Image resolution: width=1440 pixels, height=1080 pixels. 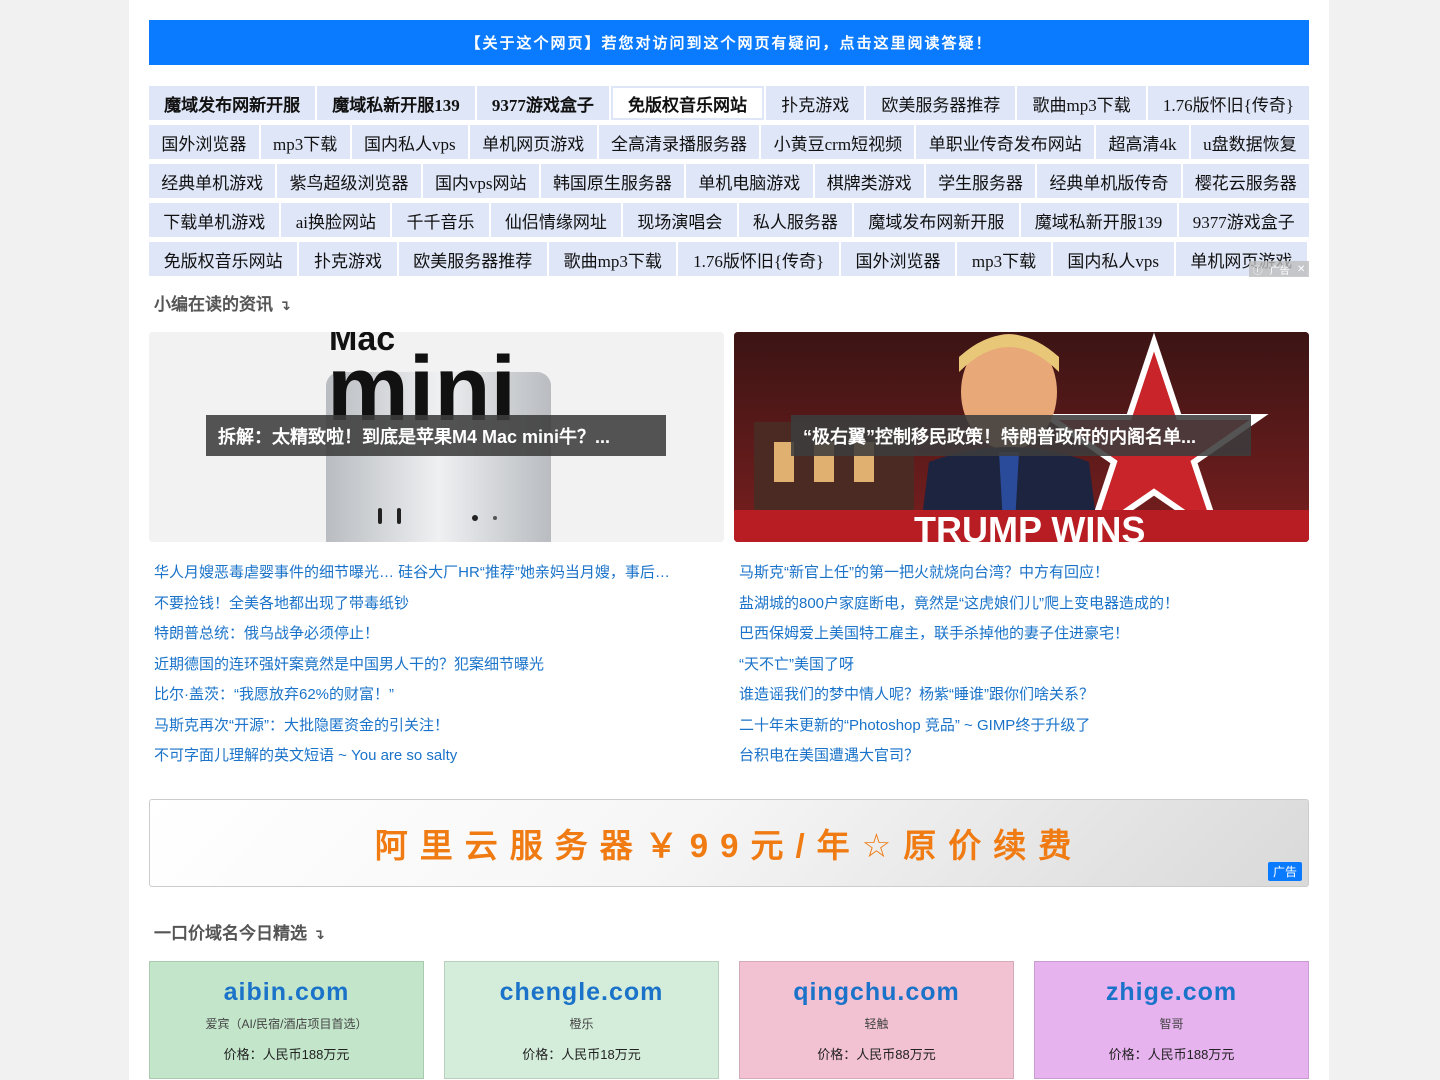 What do you see at coordinates (441, 728) in the screenshot?
I see `news-link: 马斯克再次“开源”：大批隐匿资金的引关注！` at bounding box center [441, 728].